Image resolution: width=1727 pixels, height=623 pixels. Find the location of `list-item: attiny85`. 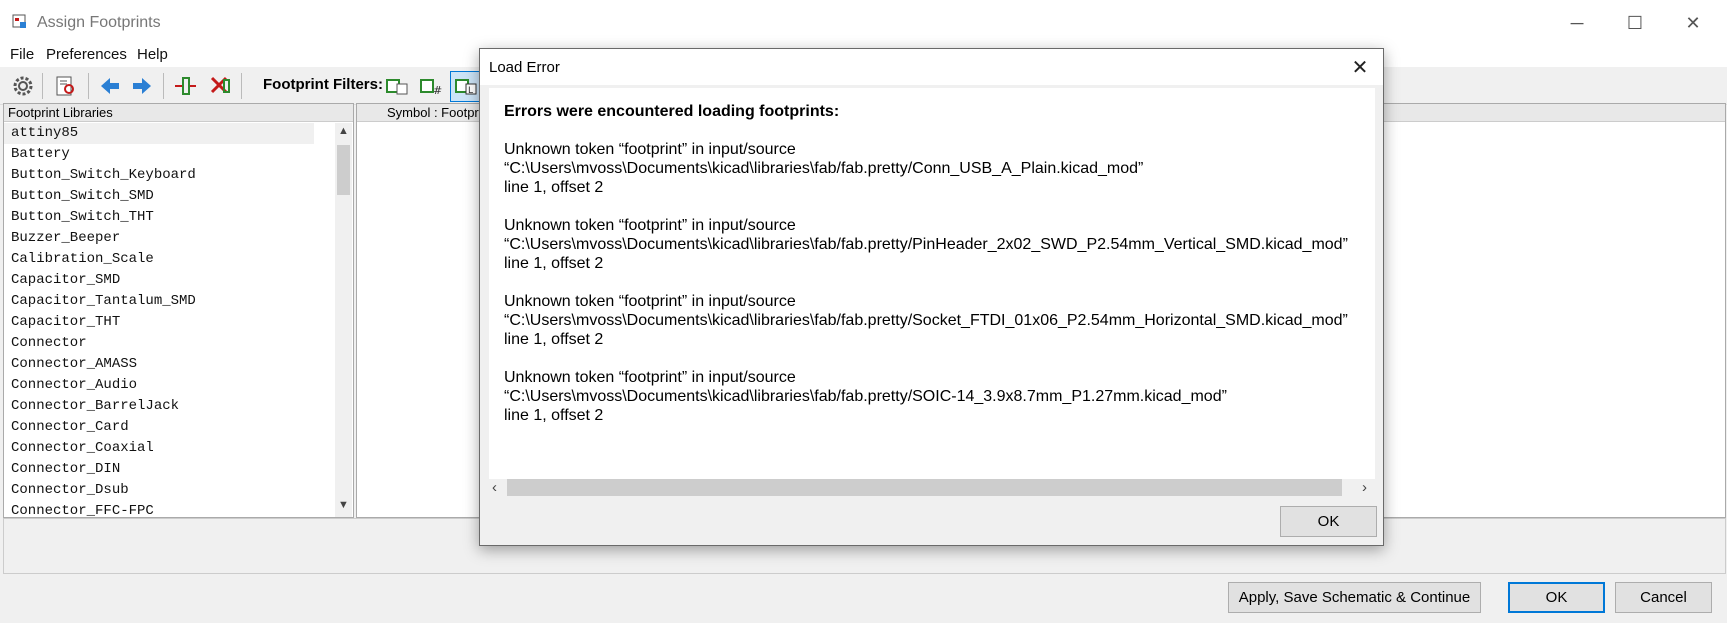

list-item: attiny85 is located at coordinates (159, 133).